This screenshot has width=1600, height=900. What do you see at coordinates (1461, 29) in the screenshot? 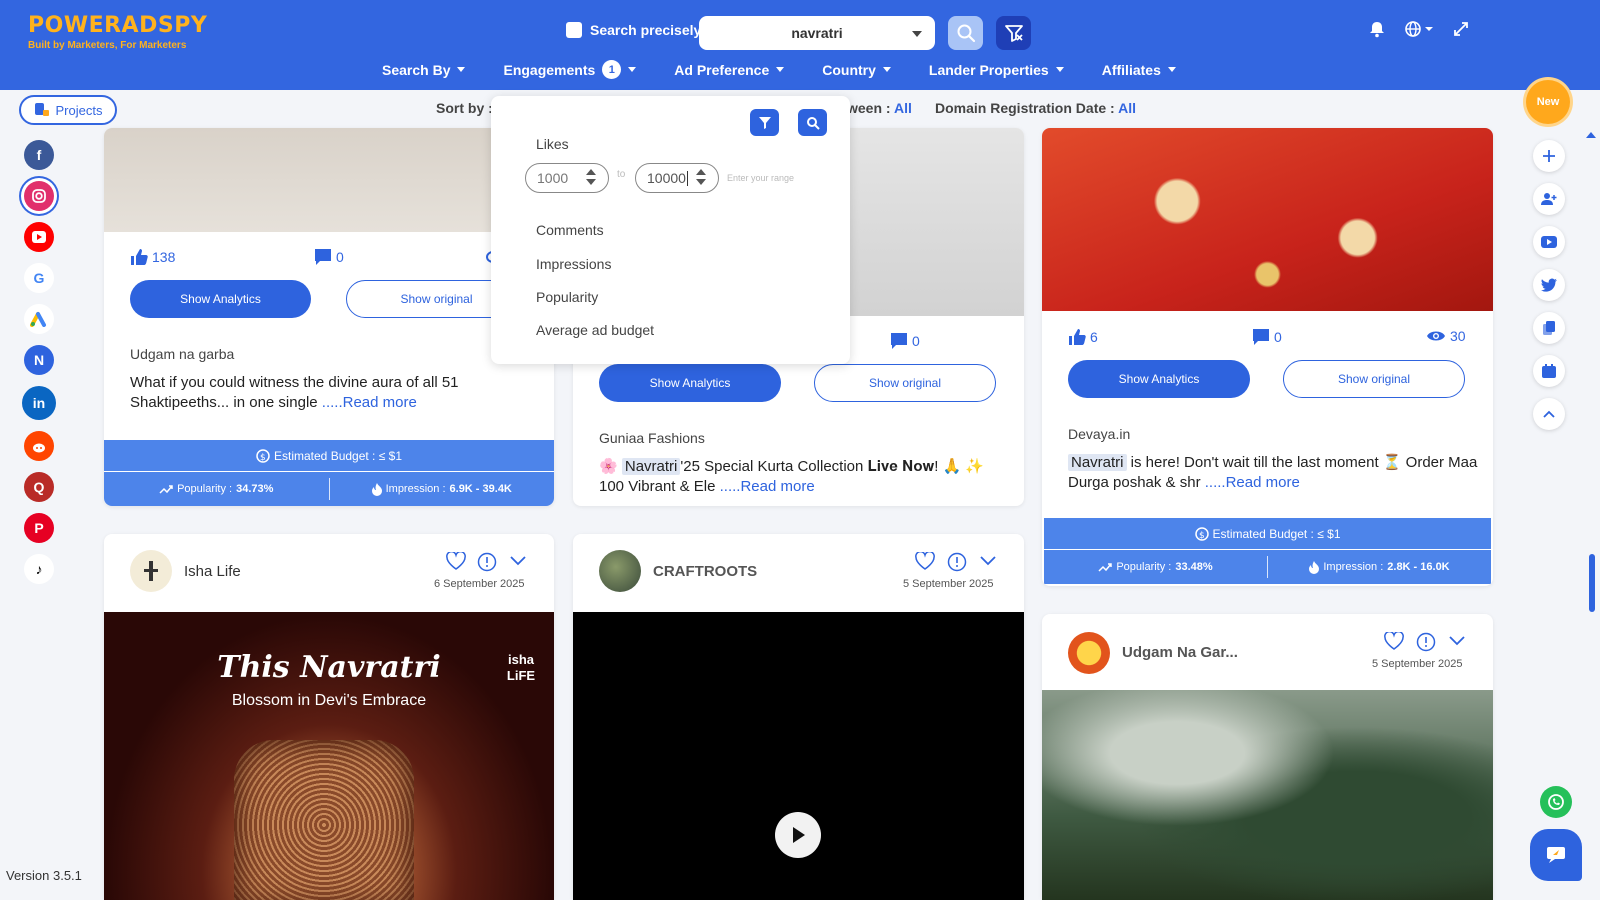
I see `expand-icon` at bounding box center [1461, 29].